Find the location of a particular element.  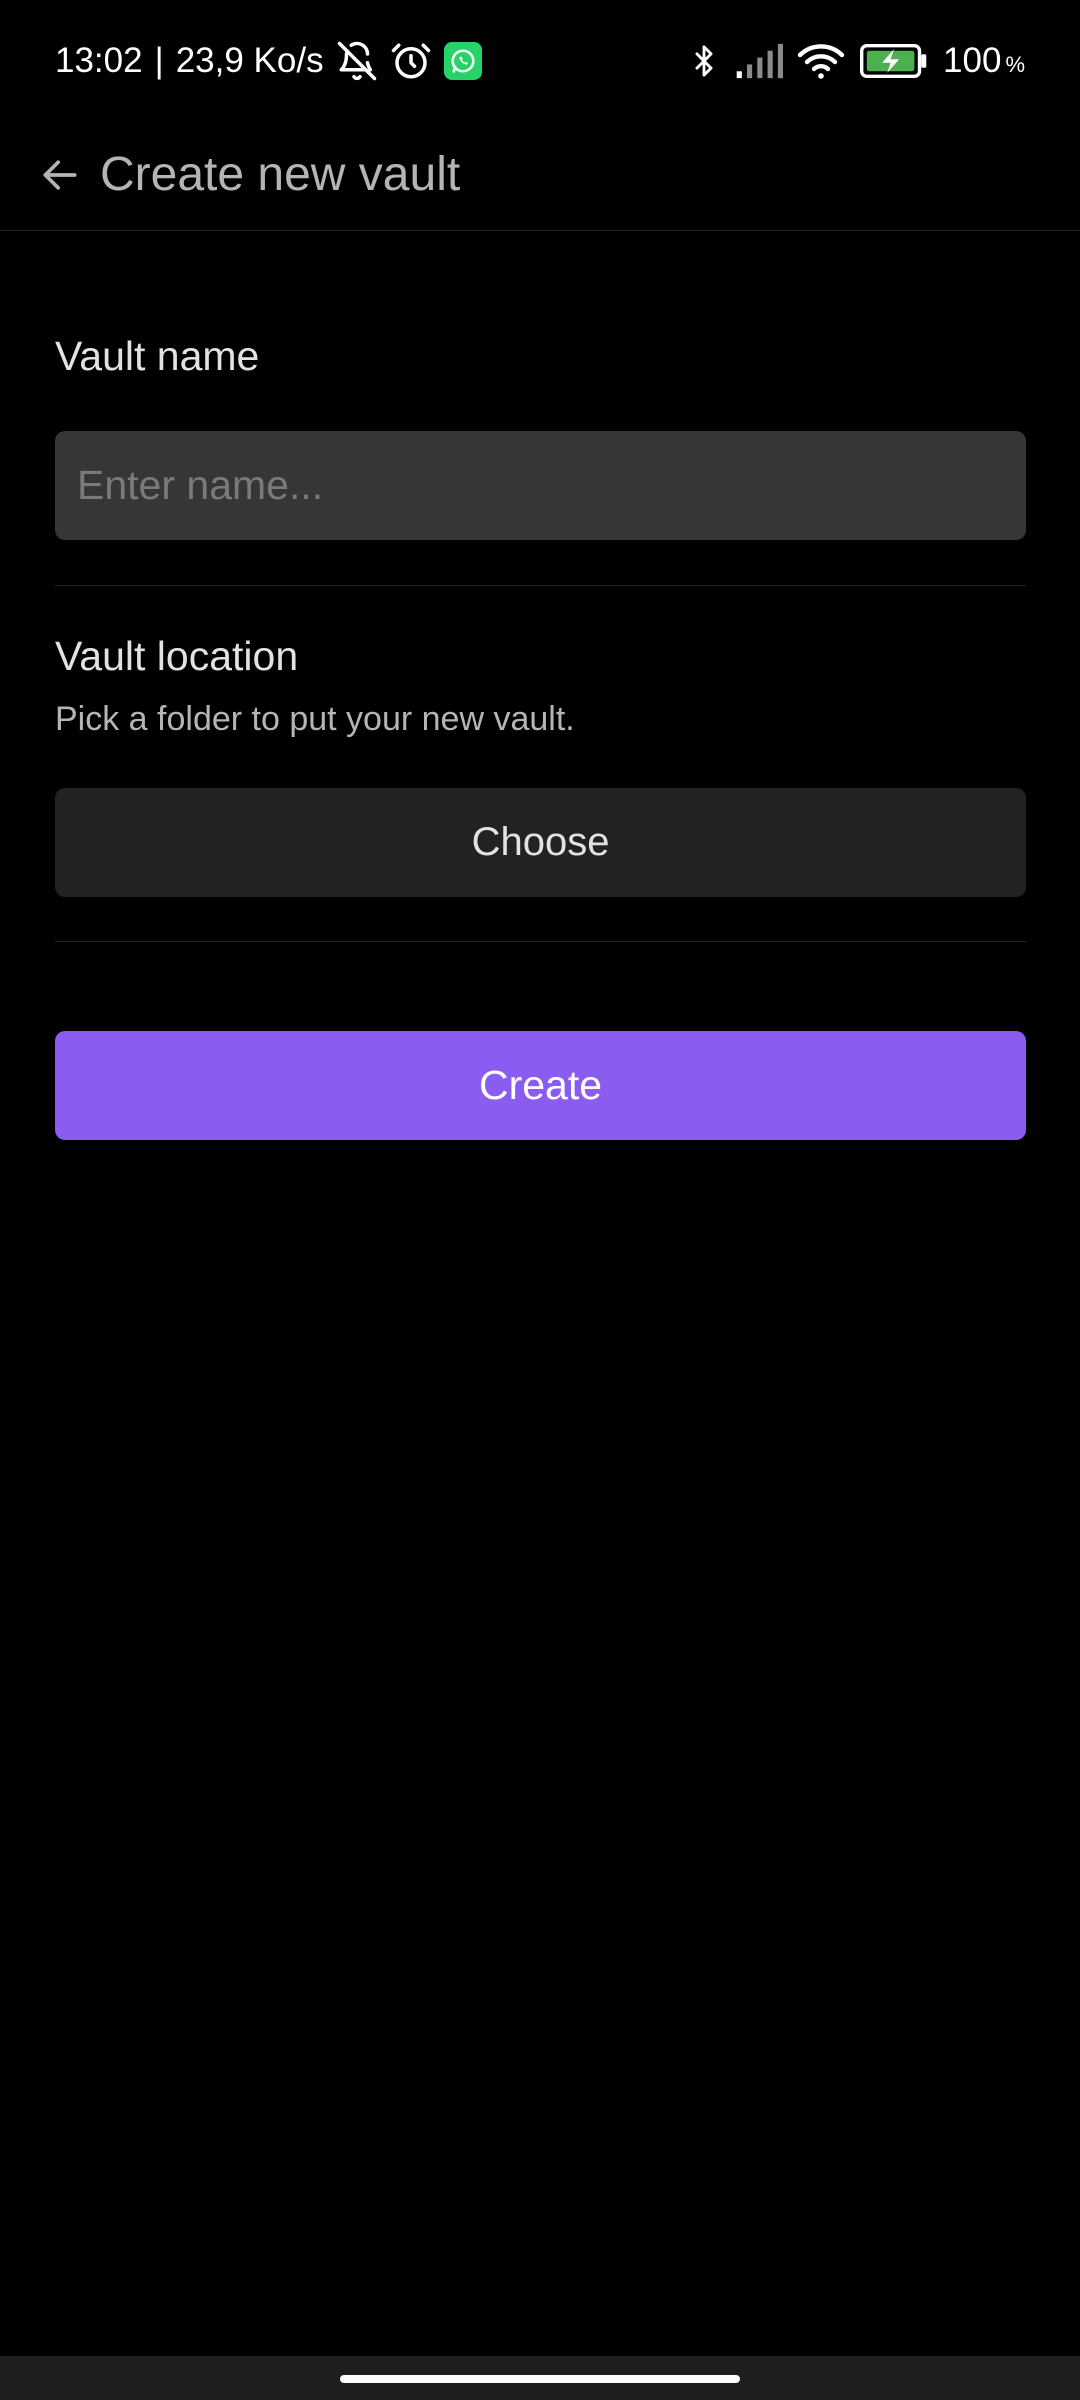

battery-level: 100 is located at coordinates (972, 60).